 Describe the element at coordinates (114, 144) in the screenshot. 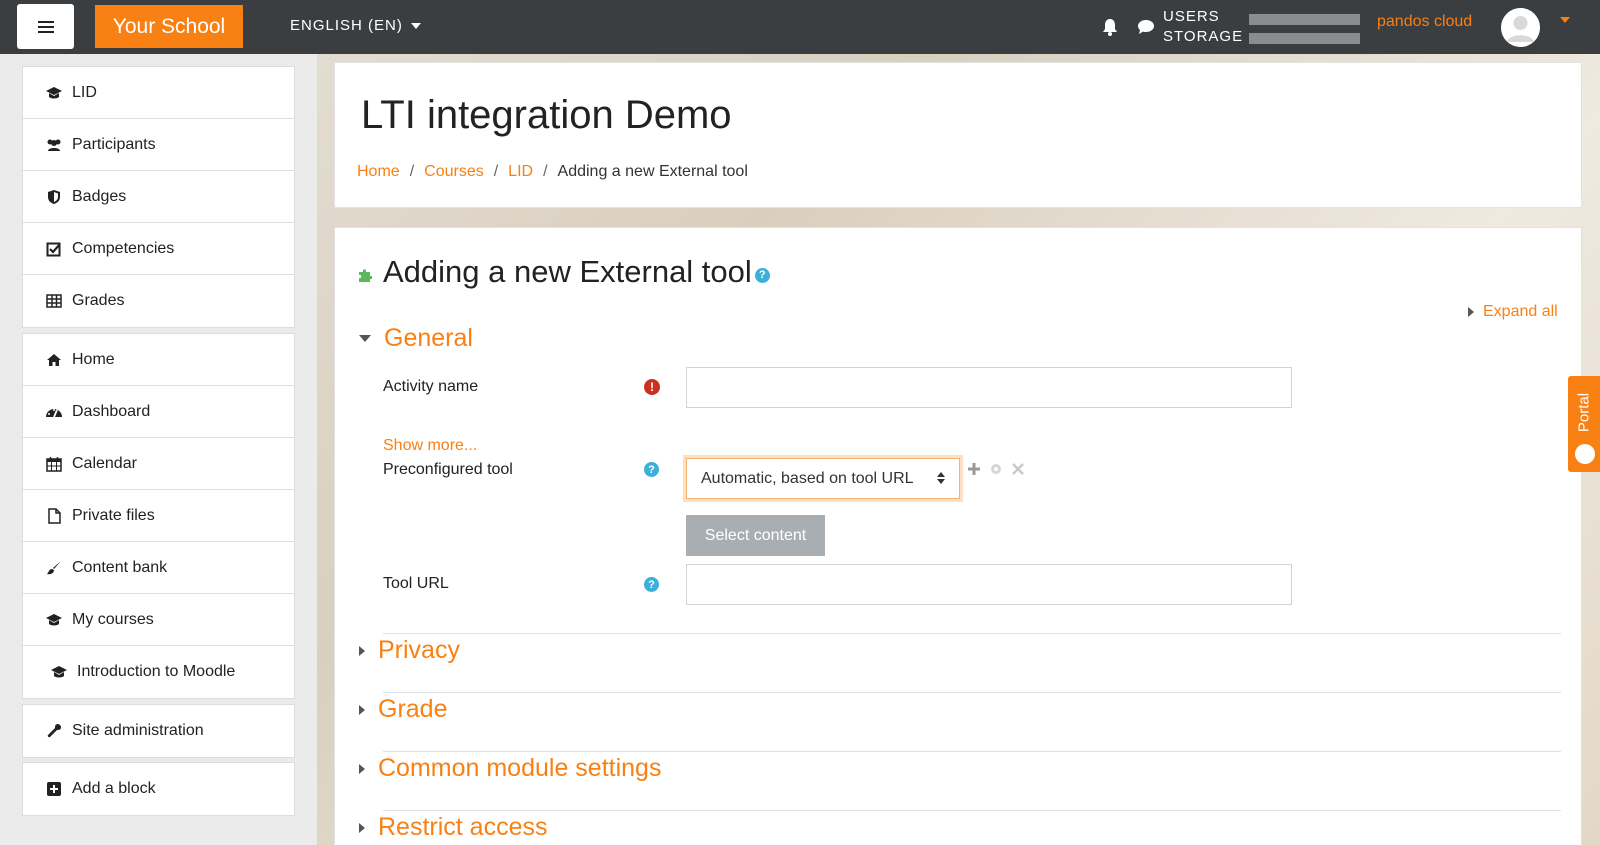

I see `nav-item-label: Participants` at that location.